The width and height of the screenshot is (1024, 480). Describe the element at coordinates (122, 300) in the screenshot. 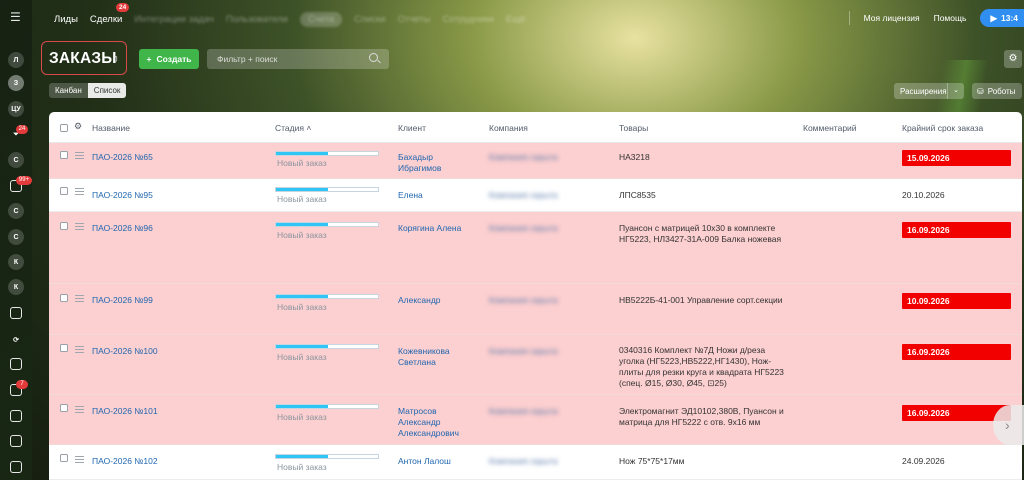

I see `order-link: ПАО-2026 №99` at that location.